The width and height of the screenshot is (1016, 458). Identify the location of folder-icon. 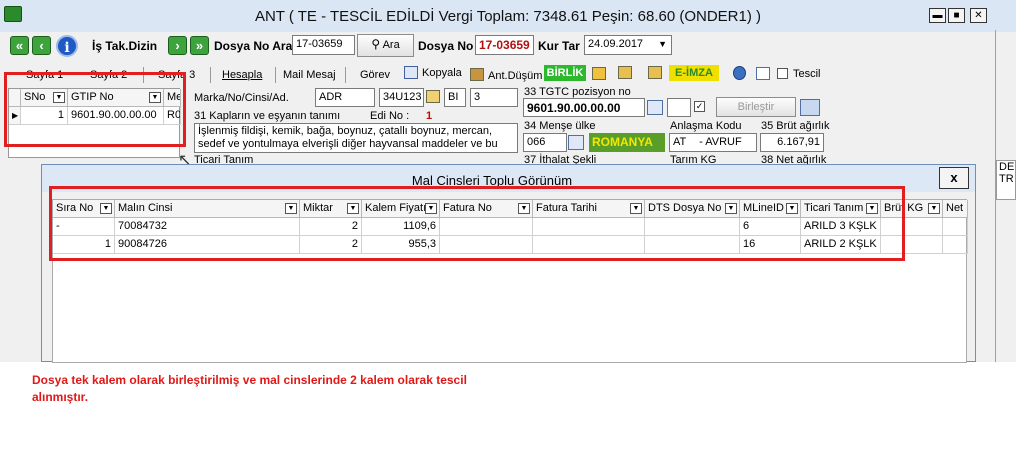
(599, 73).